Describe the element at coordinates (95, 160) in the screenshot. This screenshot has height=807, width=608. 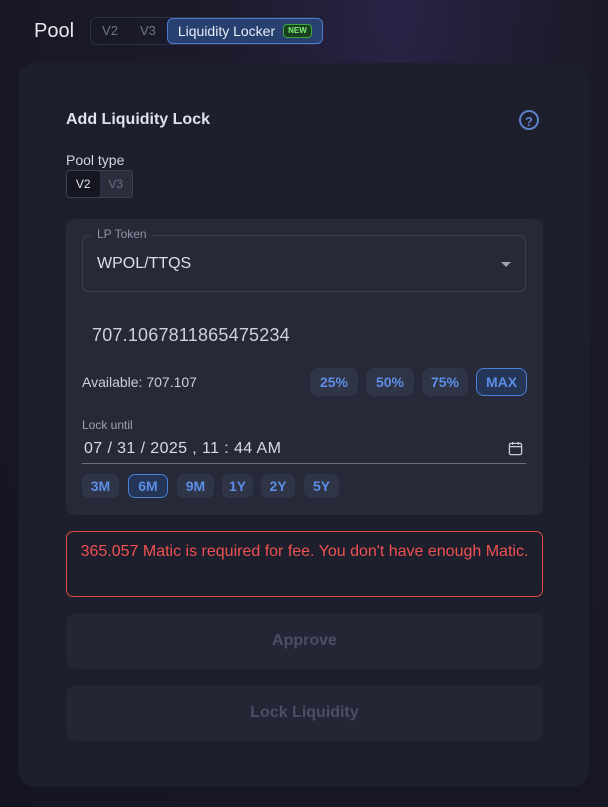
I see `pool-type-label: Pool type` at that location.